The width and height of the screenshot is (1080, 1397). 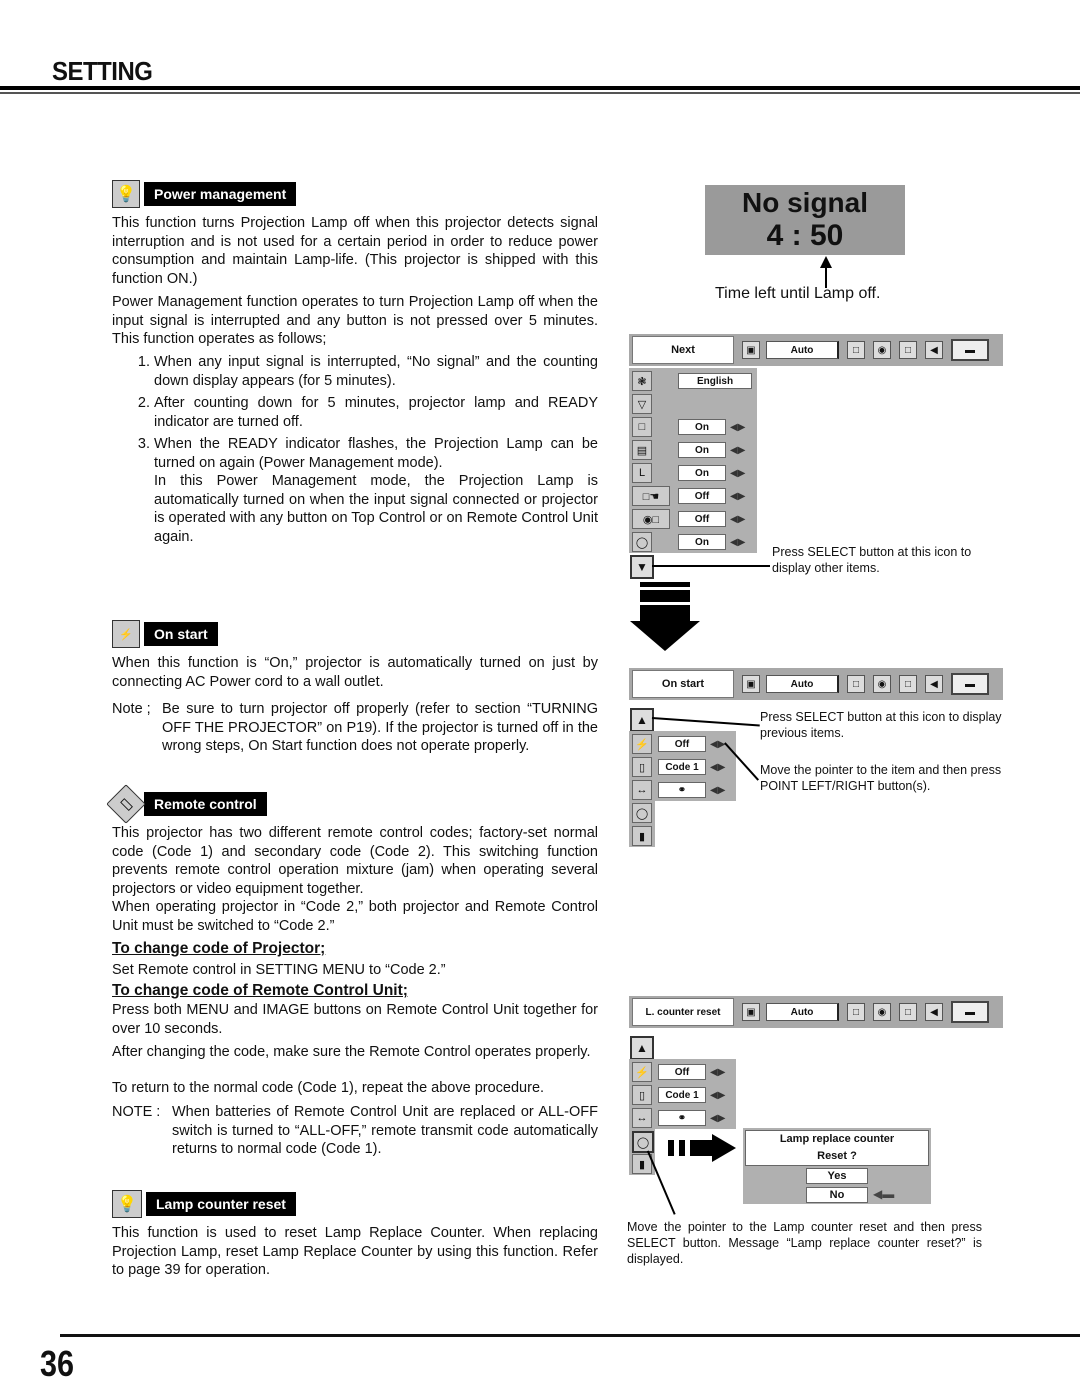 What do you see at coordinates (683, 1012) in the screenshot?
I see `osd-tab-lamp-counter-reset: L. counter reset` at bounding box center [683, 1012].